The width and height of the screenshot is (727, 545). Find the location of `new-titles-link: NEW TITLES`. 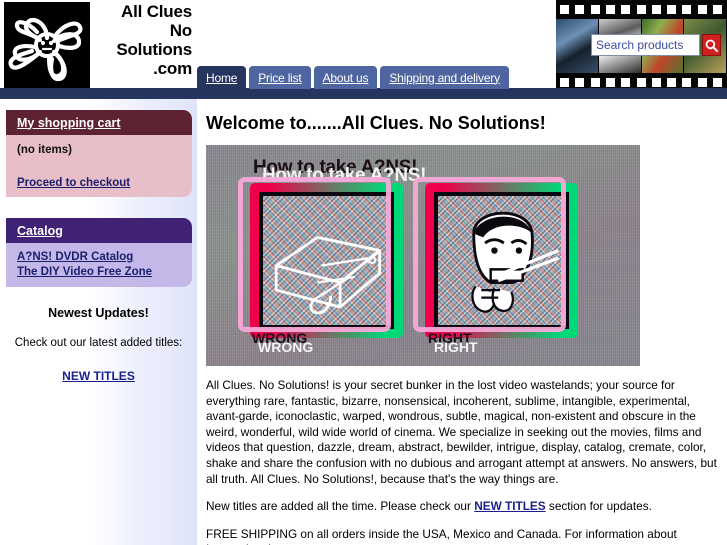

new-titles-link: NEW TITLES is located at coordinates (98, 376).